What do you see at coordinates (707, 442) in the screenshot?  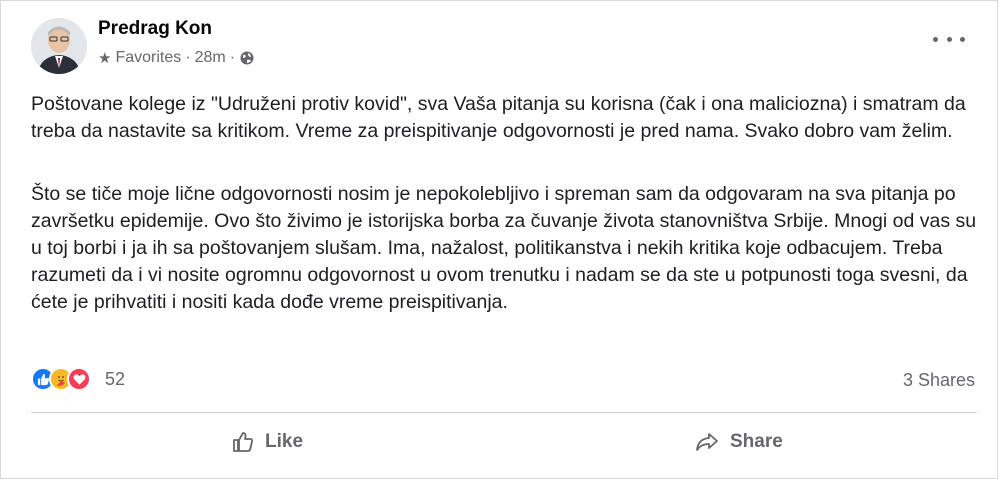 I see `share-arrow-icon` at bounding box center [707, 442].